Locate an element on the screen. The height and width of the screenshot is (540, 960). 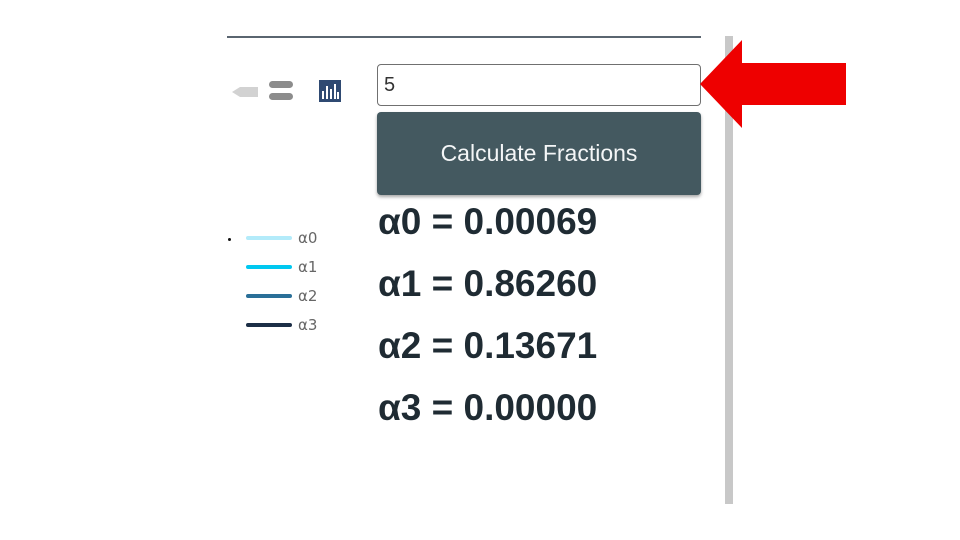
value-field-wrapper is located at coordinates (539, 85).